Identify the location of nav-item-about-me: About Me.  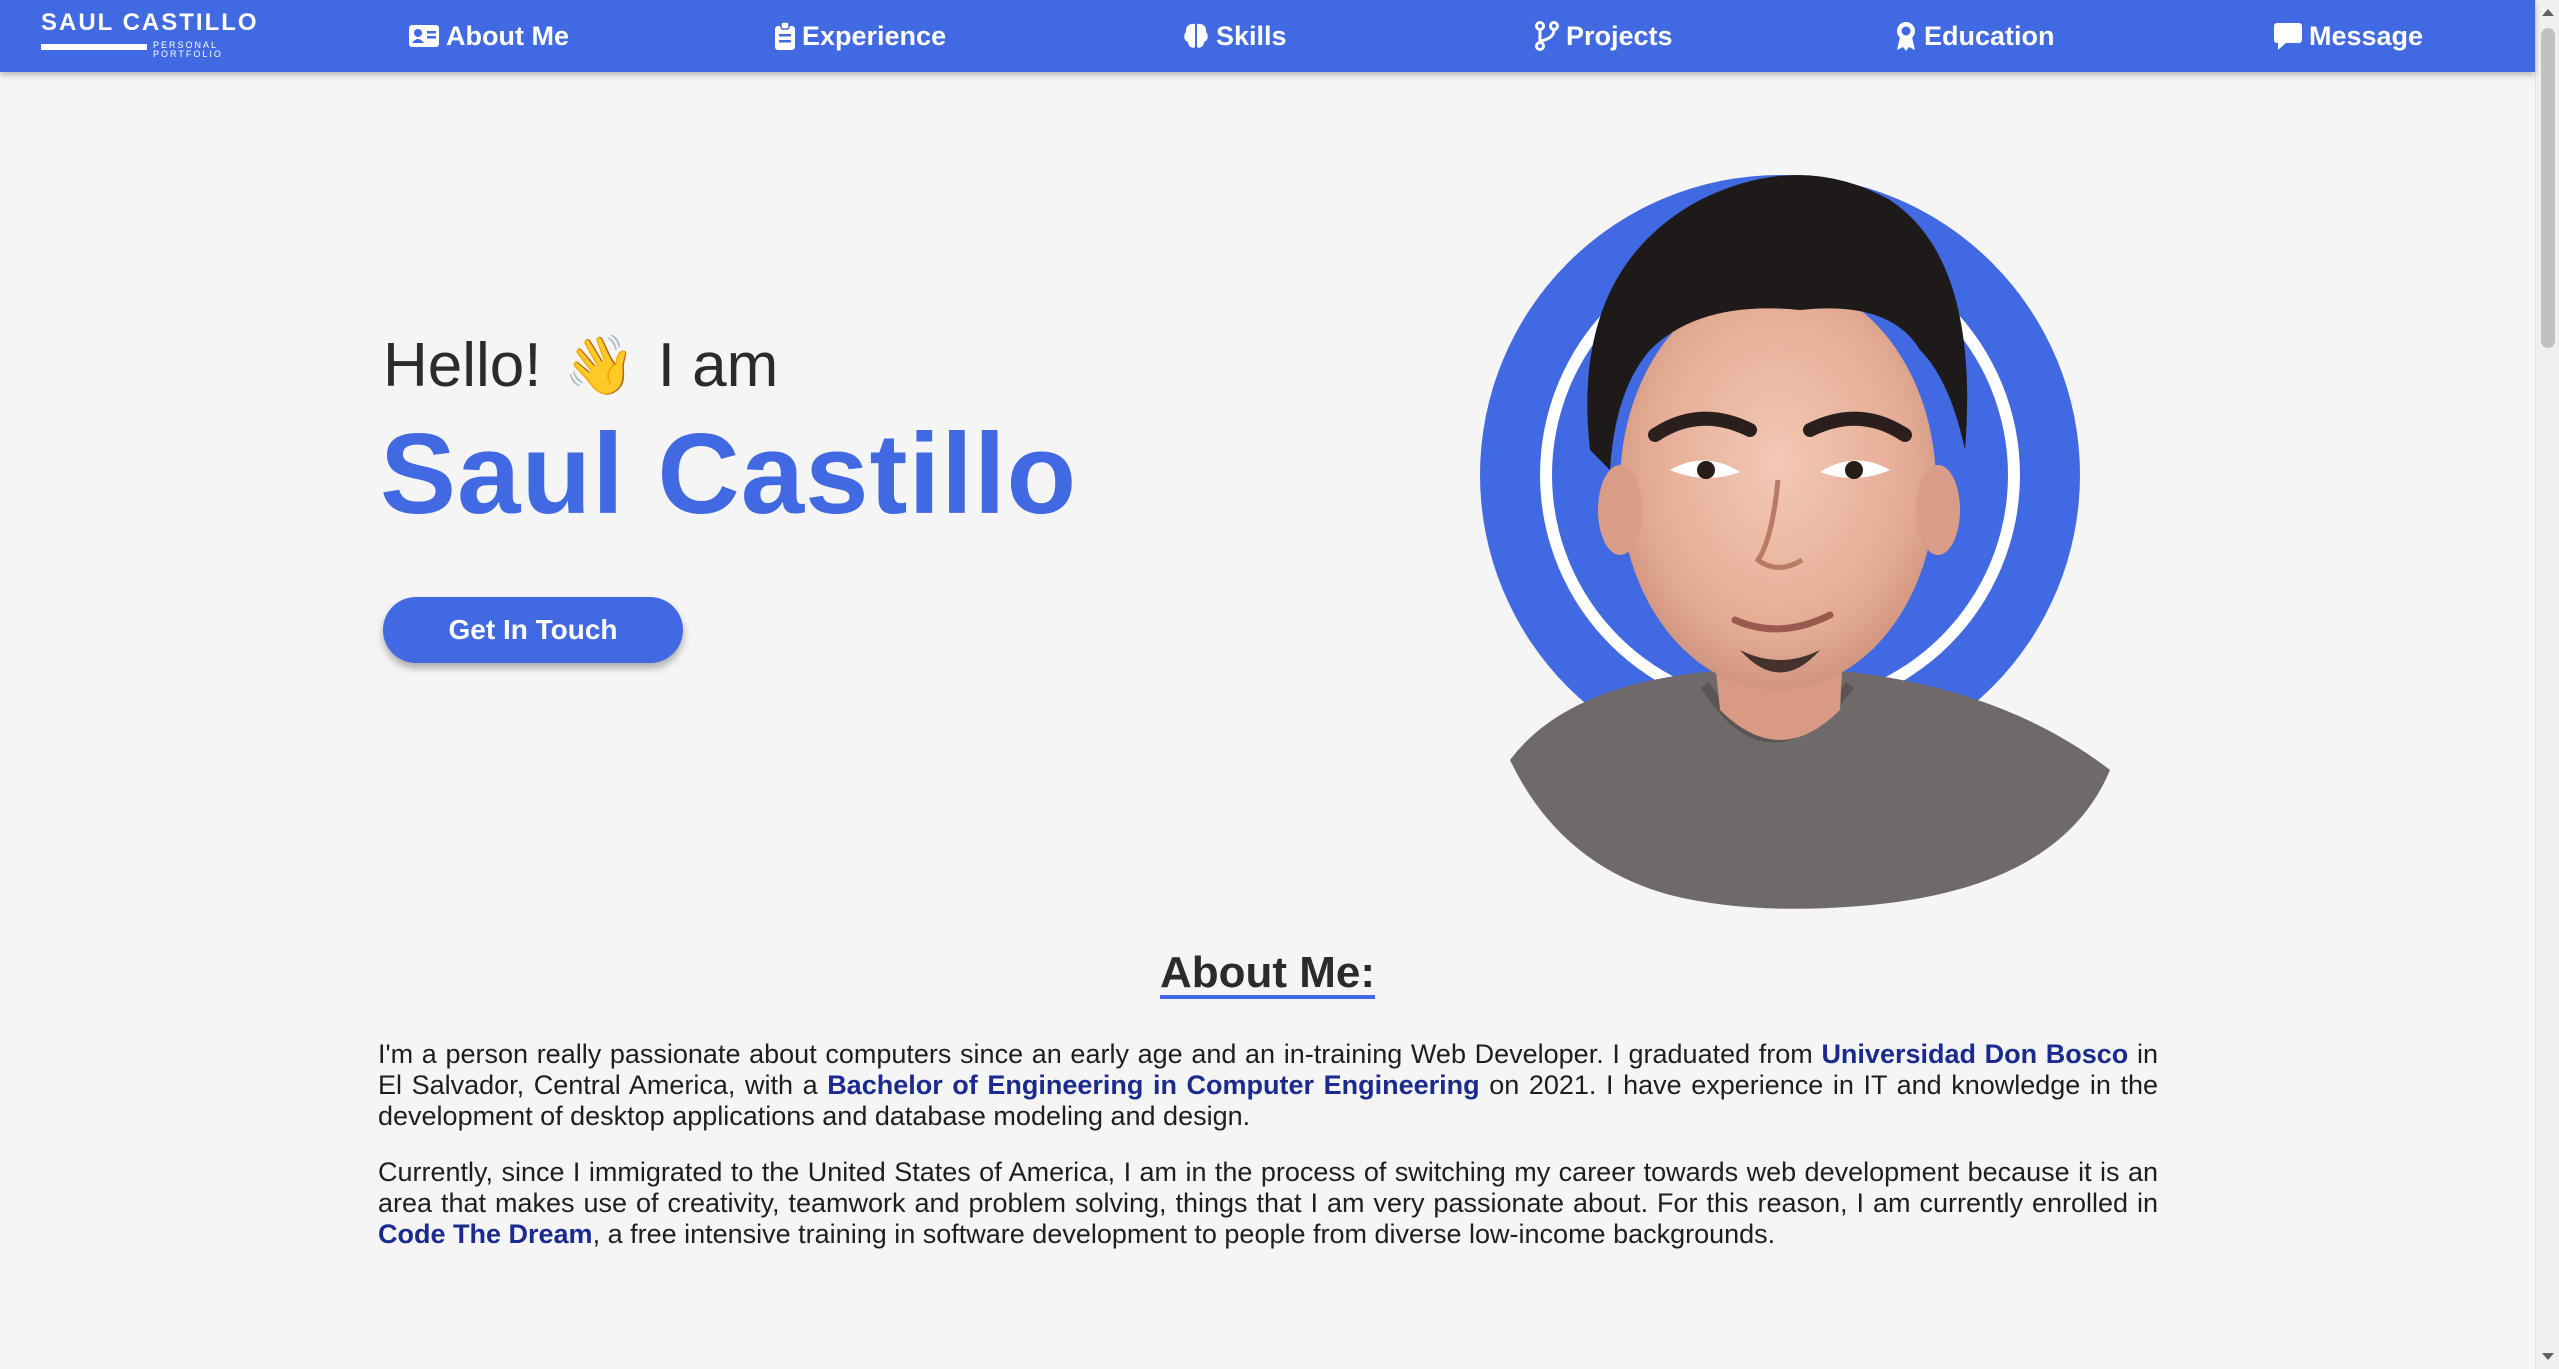
(489, 36).